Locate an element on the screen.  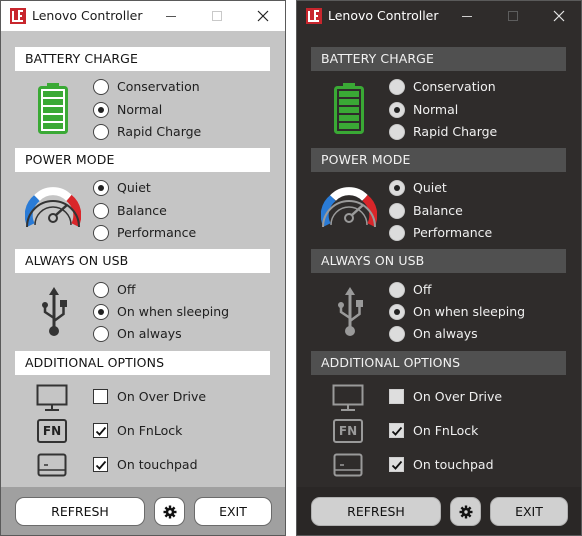
section-header-battery: BATTERY CHARGE is located at coordinates (438, 59).